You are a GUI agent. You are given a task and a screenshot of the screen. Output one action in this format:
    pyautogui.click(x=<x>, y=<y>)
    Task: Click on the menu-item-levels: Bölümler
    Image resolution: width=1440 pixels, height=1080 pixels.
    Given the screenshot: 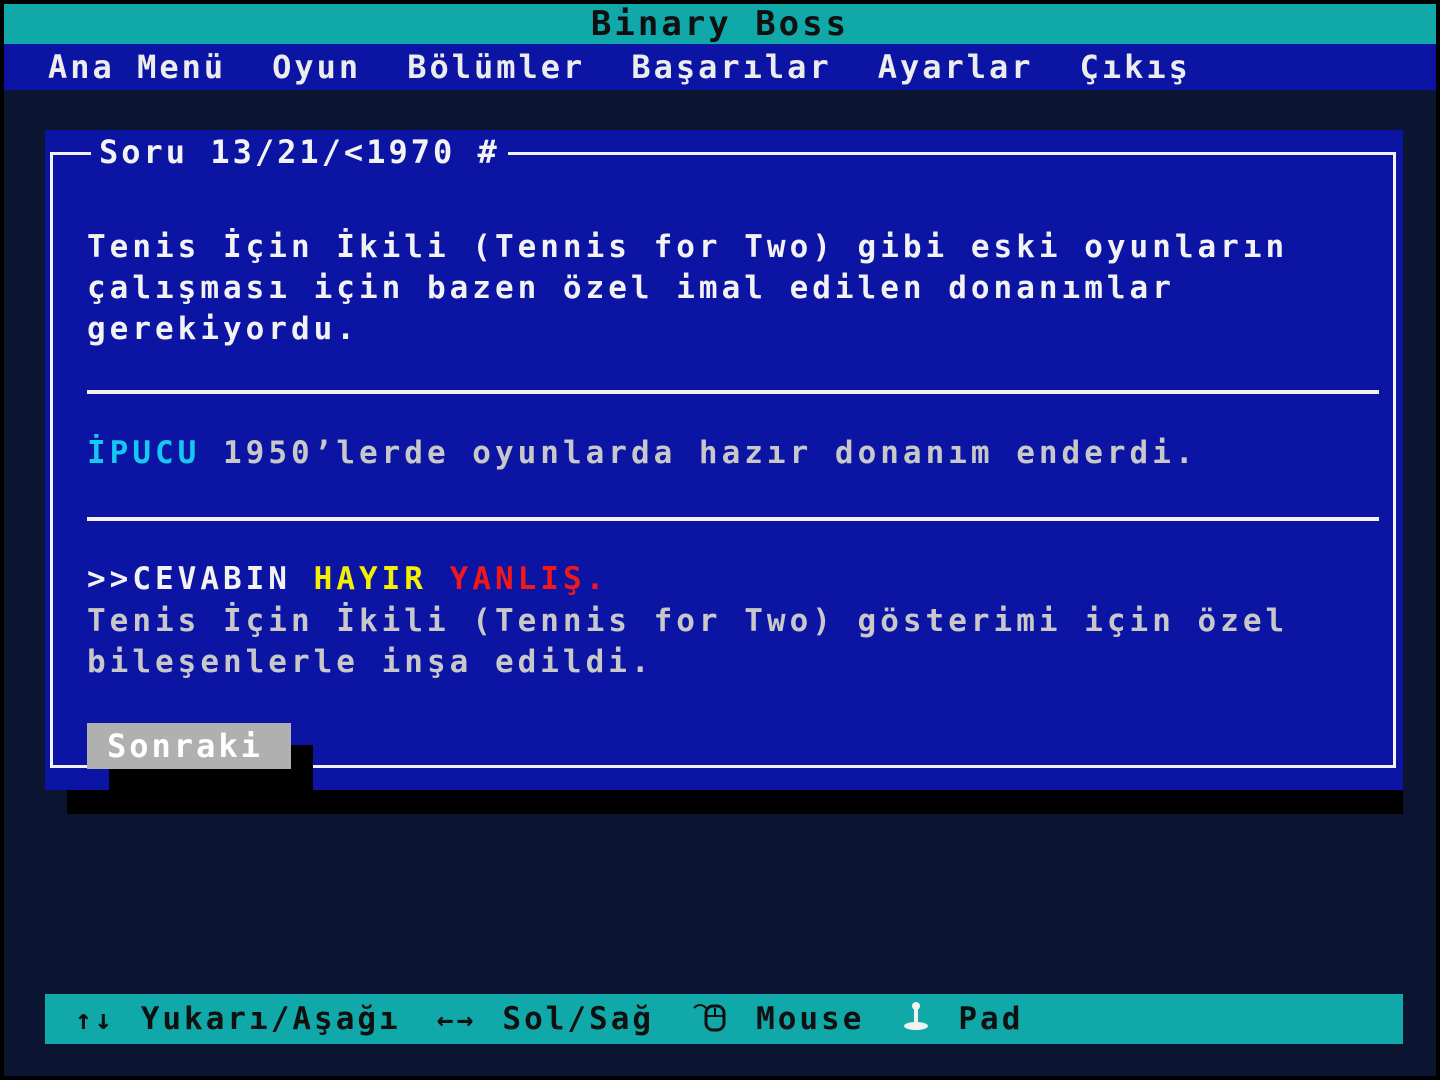 What is the action you would take?
    pyautogui.click(x=496, y=67)
    